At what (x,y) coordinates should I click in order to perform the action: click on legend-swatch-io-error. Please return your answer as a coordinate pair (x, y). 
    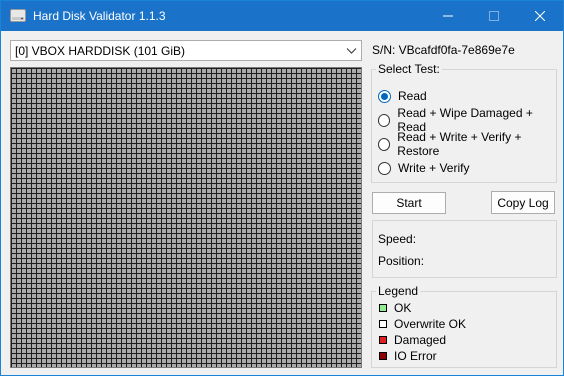
    Looking at the image, I should click on (383, 356).